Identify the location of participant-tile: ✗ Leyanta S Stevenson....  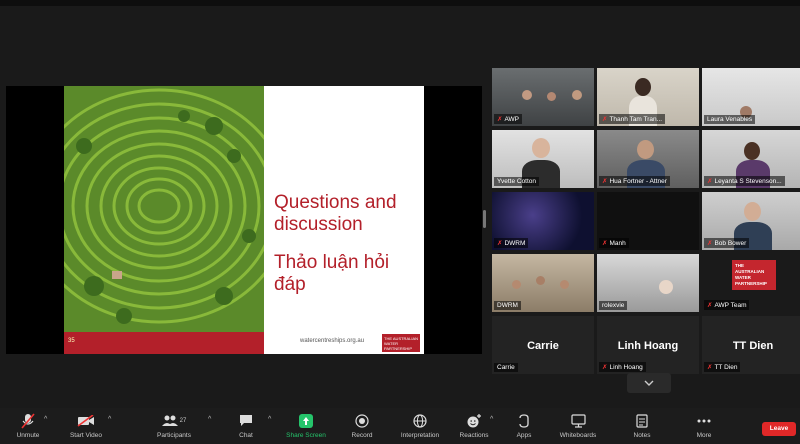
(751, 159).